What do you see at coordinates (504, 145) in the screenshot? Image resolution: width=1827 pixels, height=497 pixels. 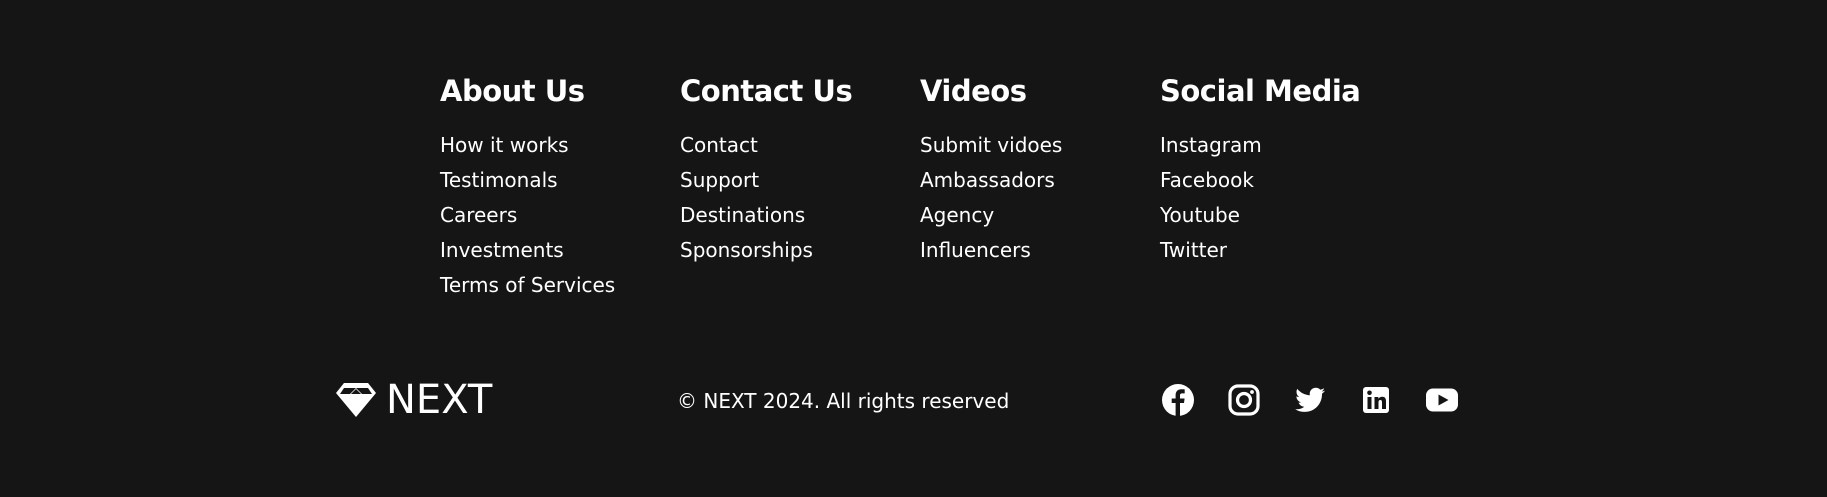 I see `link-how-it-works: How it works` at bounding box center [504, 145].